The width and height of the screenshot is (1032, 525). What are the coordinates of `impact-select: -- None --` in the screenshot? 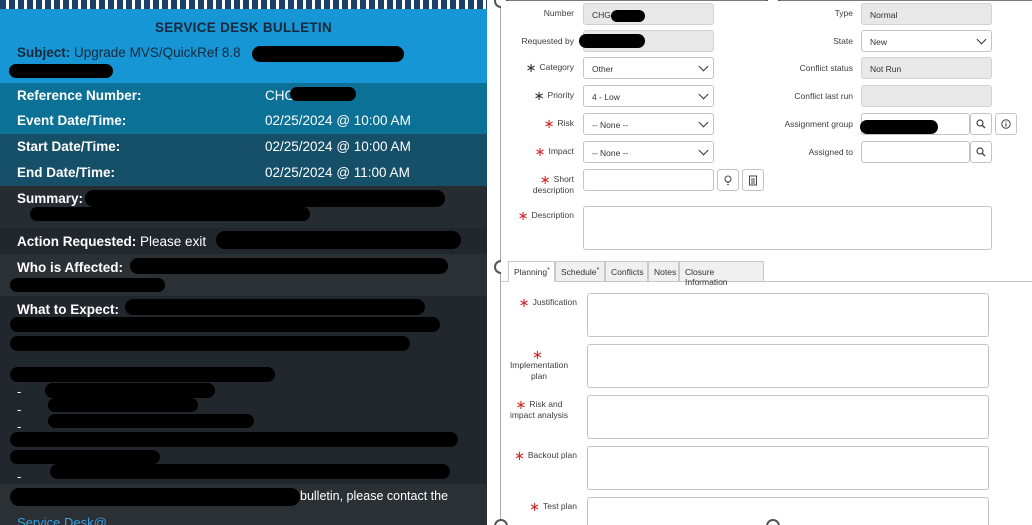 It's located at (648, 152).